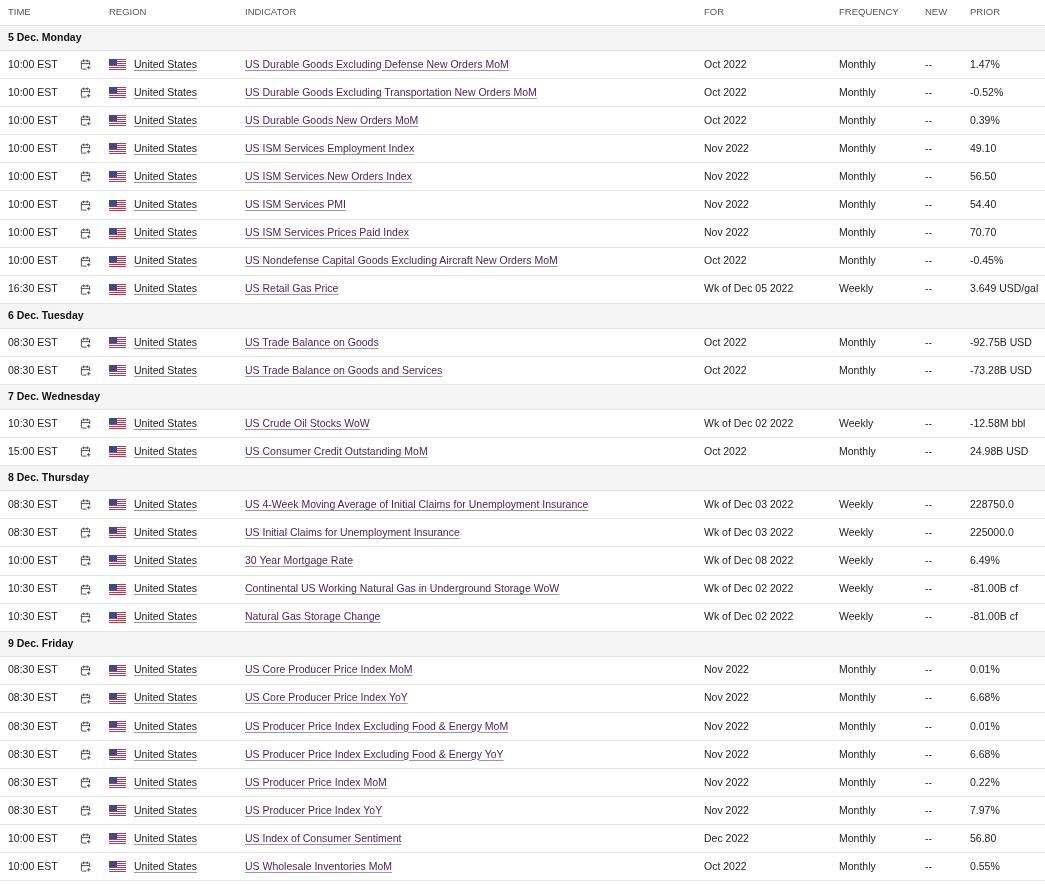 The height and width of the screenshot is (884, 1045). What do you see at coordinates (295, 204) in the screenshot?
I see `indicator-link: US ISM Services PMI` at bounding box center [295, 204].